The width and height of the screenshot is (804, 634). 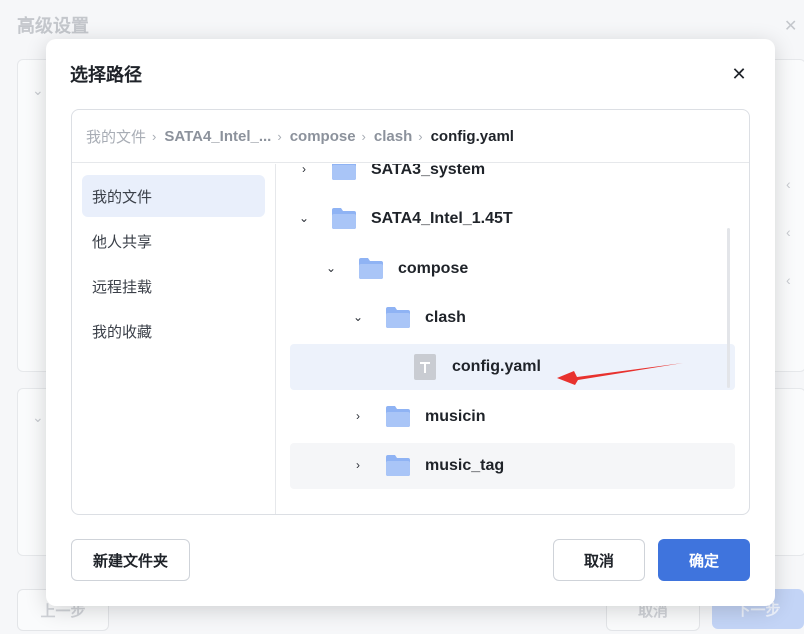 I want to click on dialog-title: 选择路径, so click(x=106, y=75).